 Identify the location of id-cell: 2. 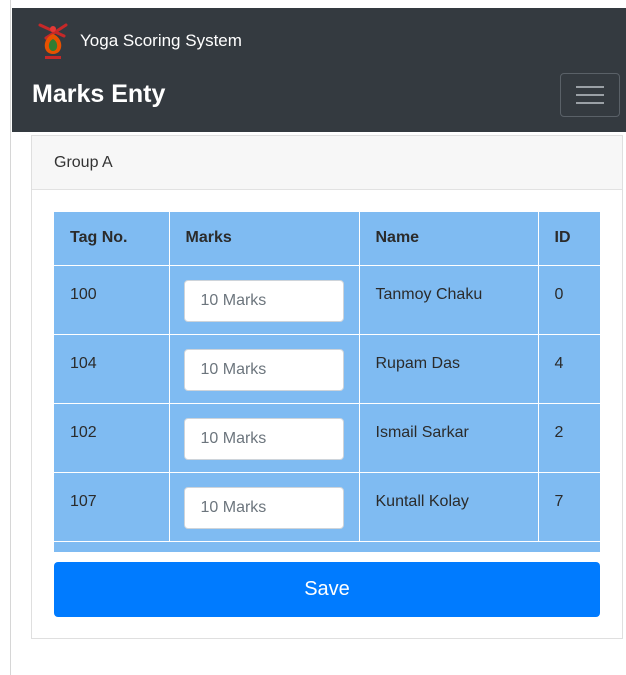
(569, 438).